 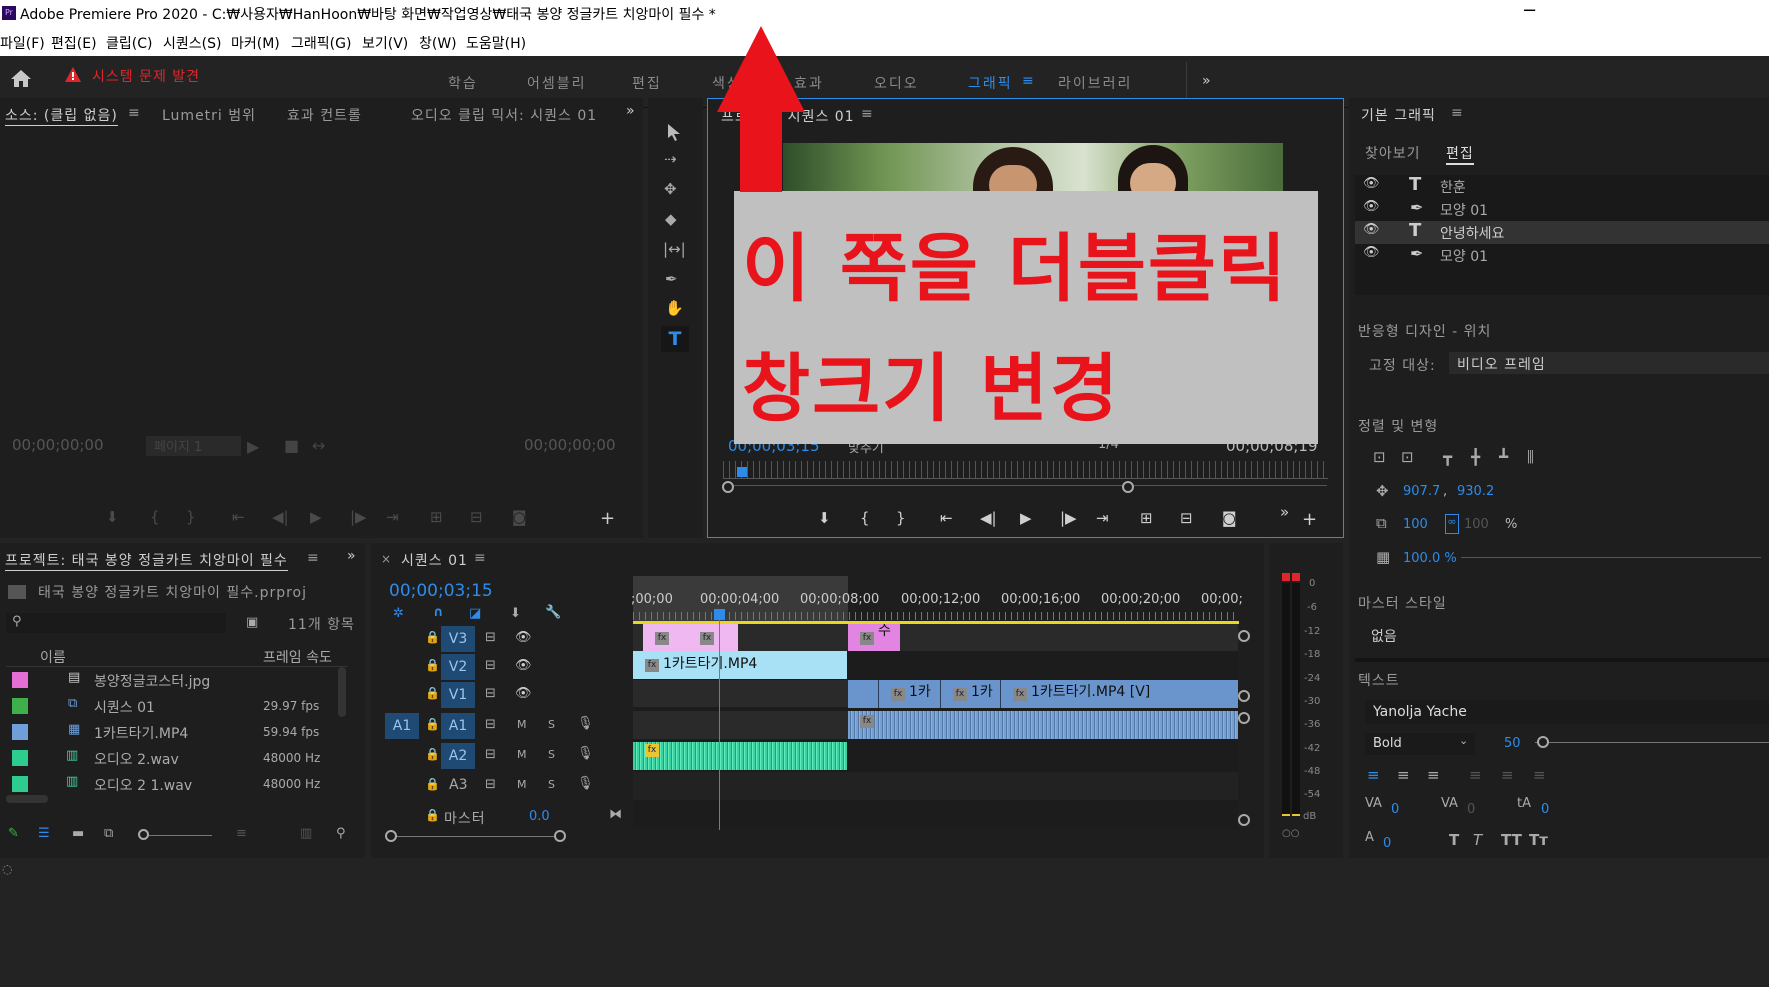 I want to click on track-target-a2: A2, so click(x=458, y=756).